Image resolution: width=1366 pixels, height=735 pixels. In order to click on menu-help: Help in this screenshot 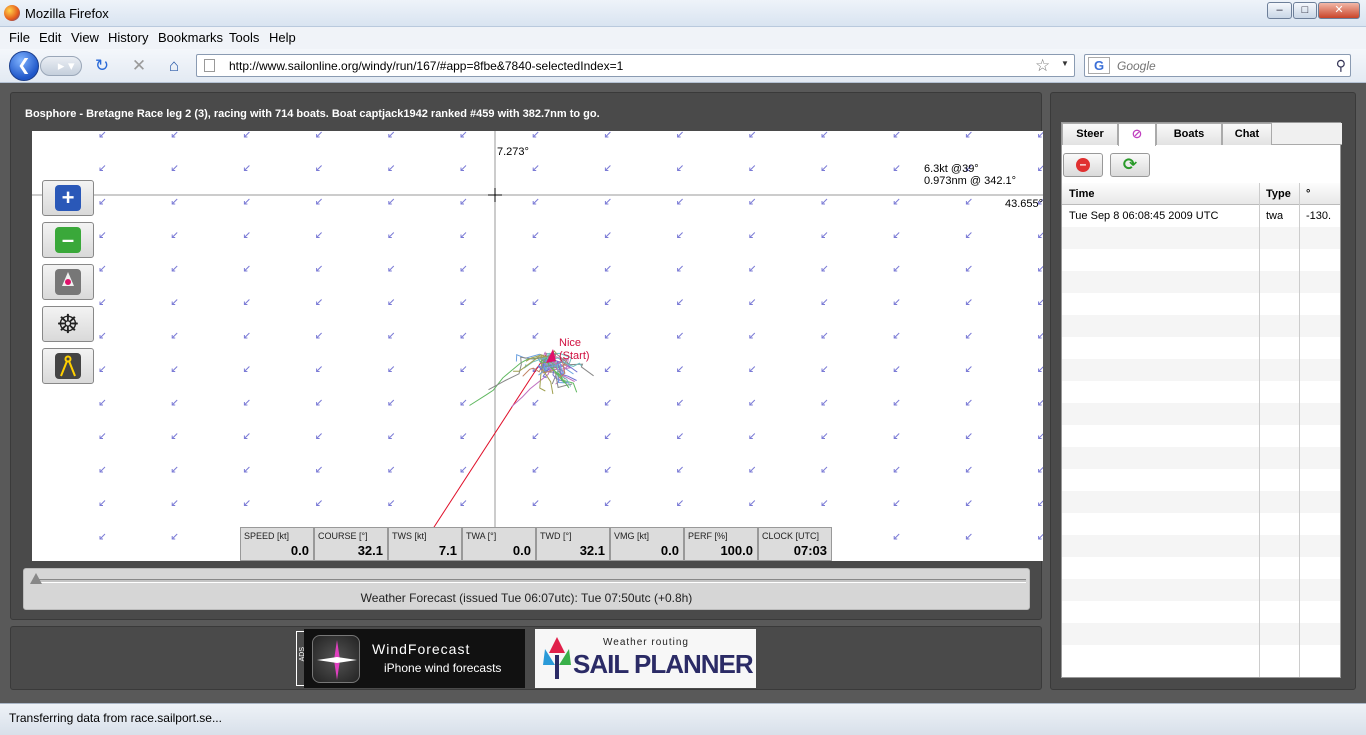, I will do `click(282, 37)`.